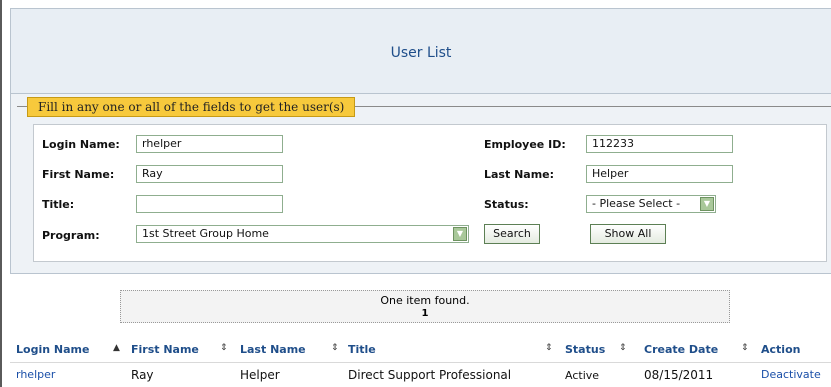 The width and height of the screenshot is (831, 387). What do you see at coordinates (781, 349) in the screenshot?
I see `column-header-action: Action` at bounding box center [781, 349].